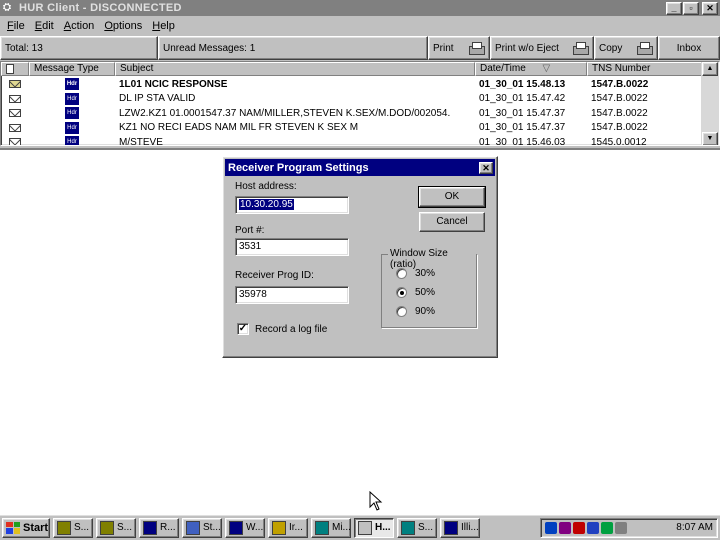 This screenshot has height=540, width=720. Describe the element at coordinates (415, 311) in the screenshot. I see `window-size-option: 90%` at that location.